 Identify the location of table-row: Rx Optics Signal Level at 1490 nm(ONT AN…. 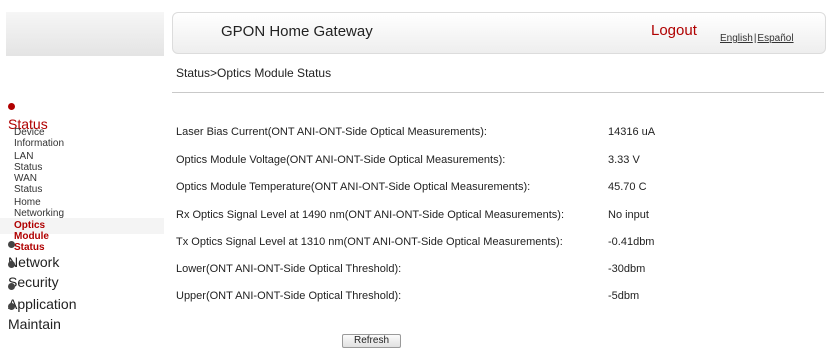
(496, 219).